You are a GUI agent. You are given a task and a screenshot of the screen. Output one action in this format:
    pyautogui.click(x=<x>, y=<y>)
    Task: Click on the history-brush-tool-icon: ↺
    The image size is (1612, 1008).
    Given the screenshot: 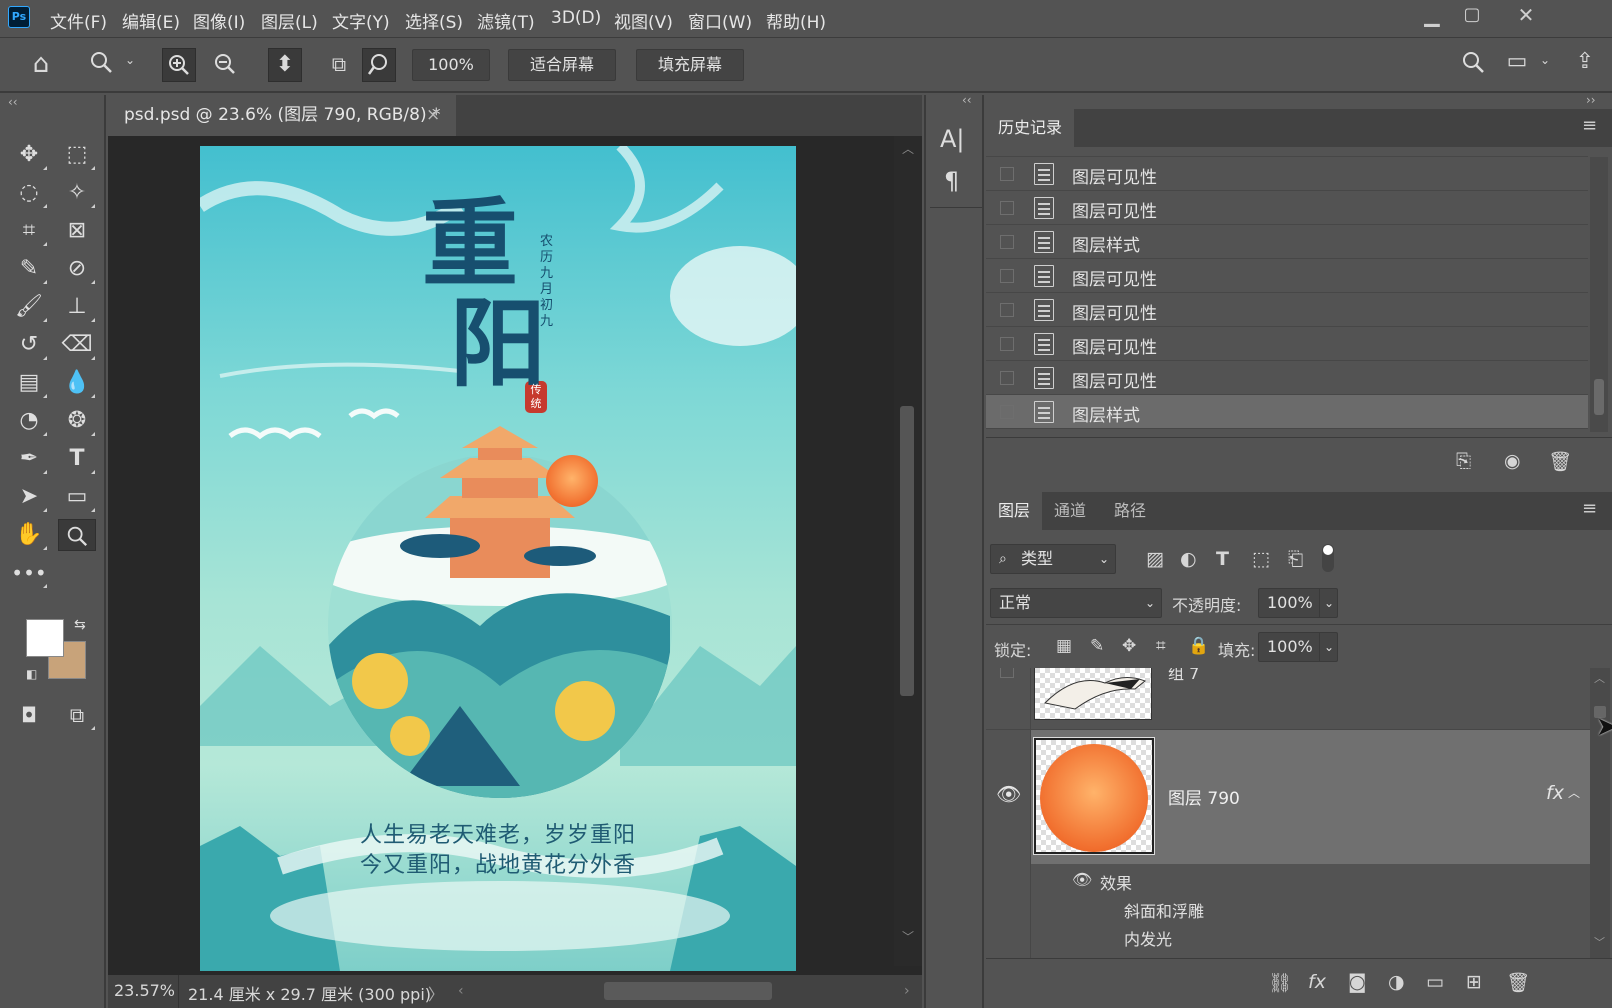 What is the action you would take?
    pyautogui.click(x=29, y=345)
    